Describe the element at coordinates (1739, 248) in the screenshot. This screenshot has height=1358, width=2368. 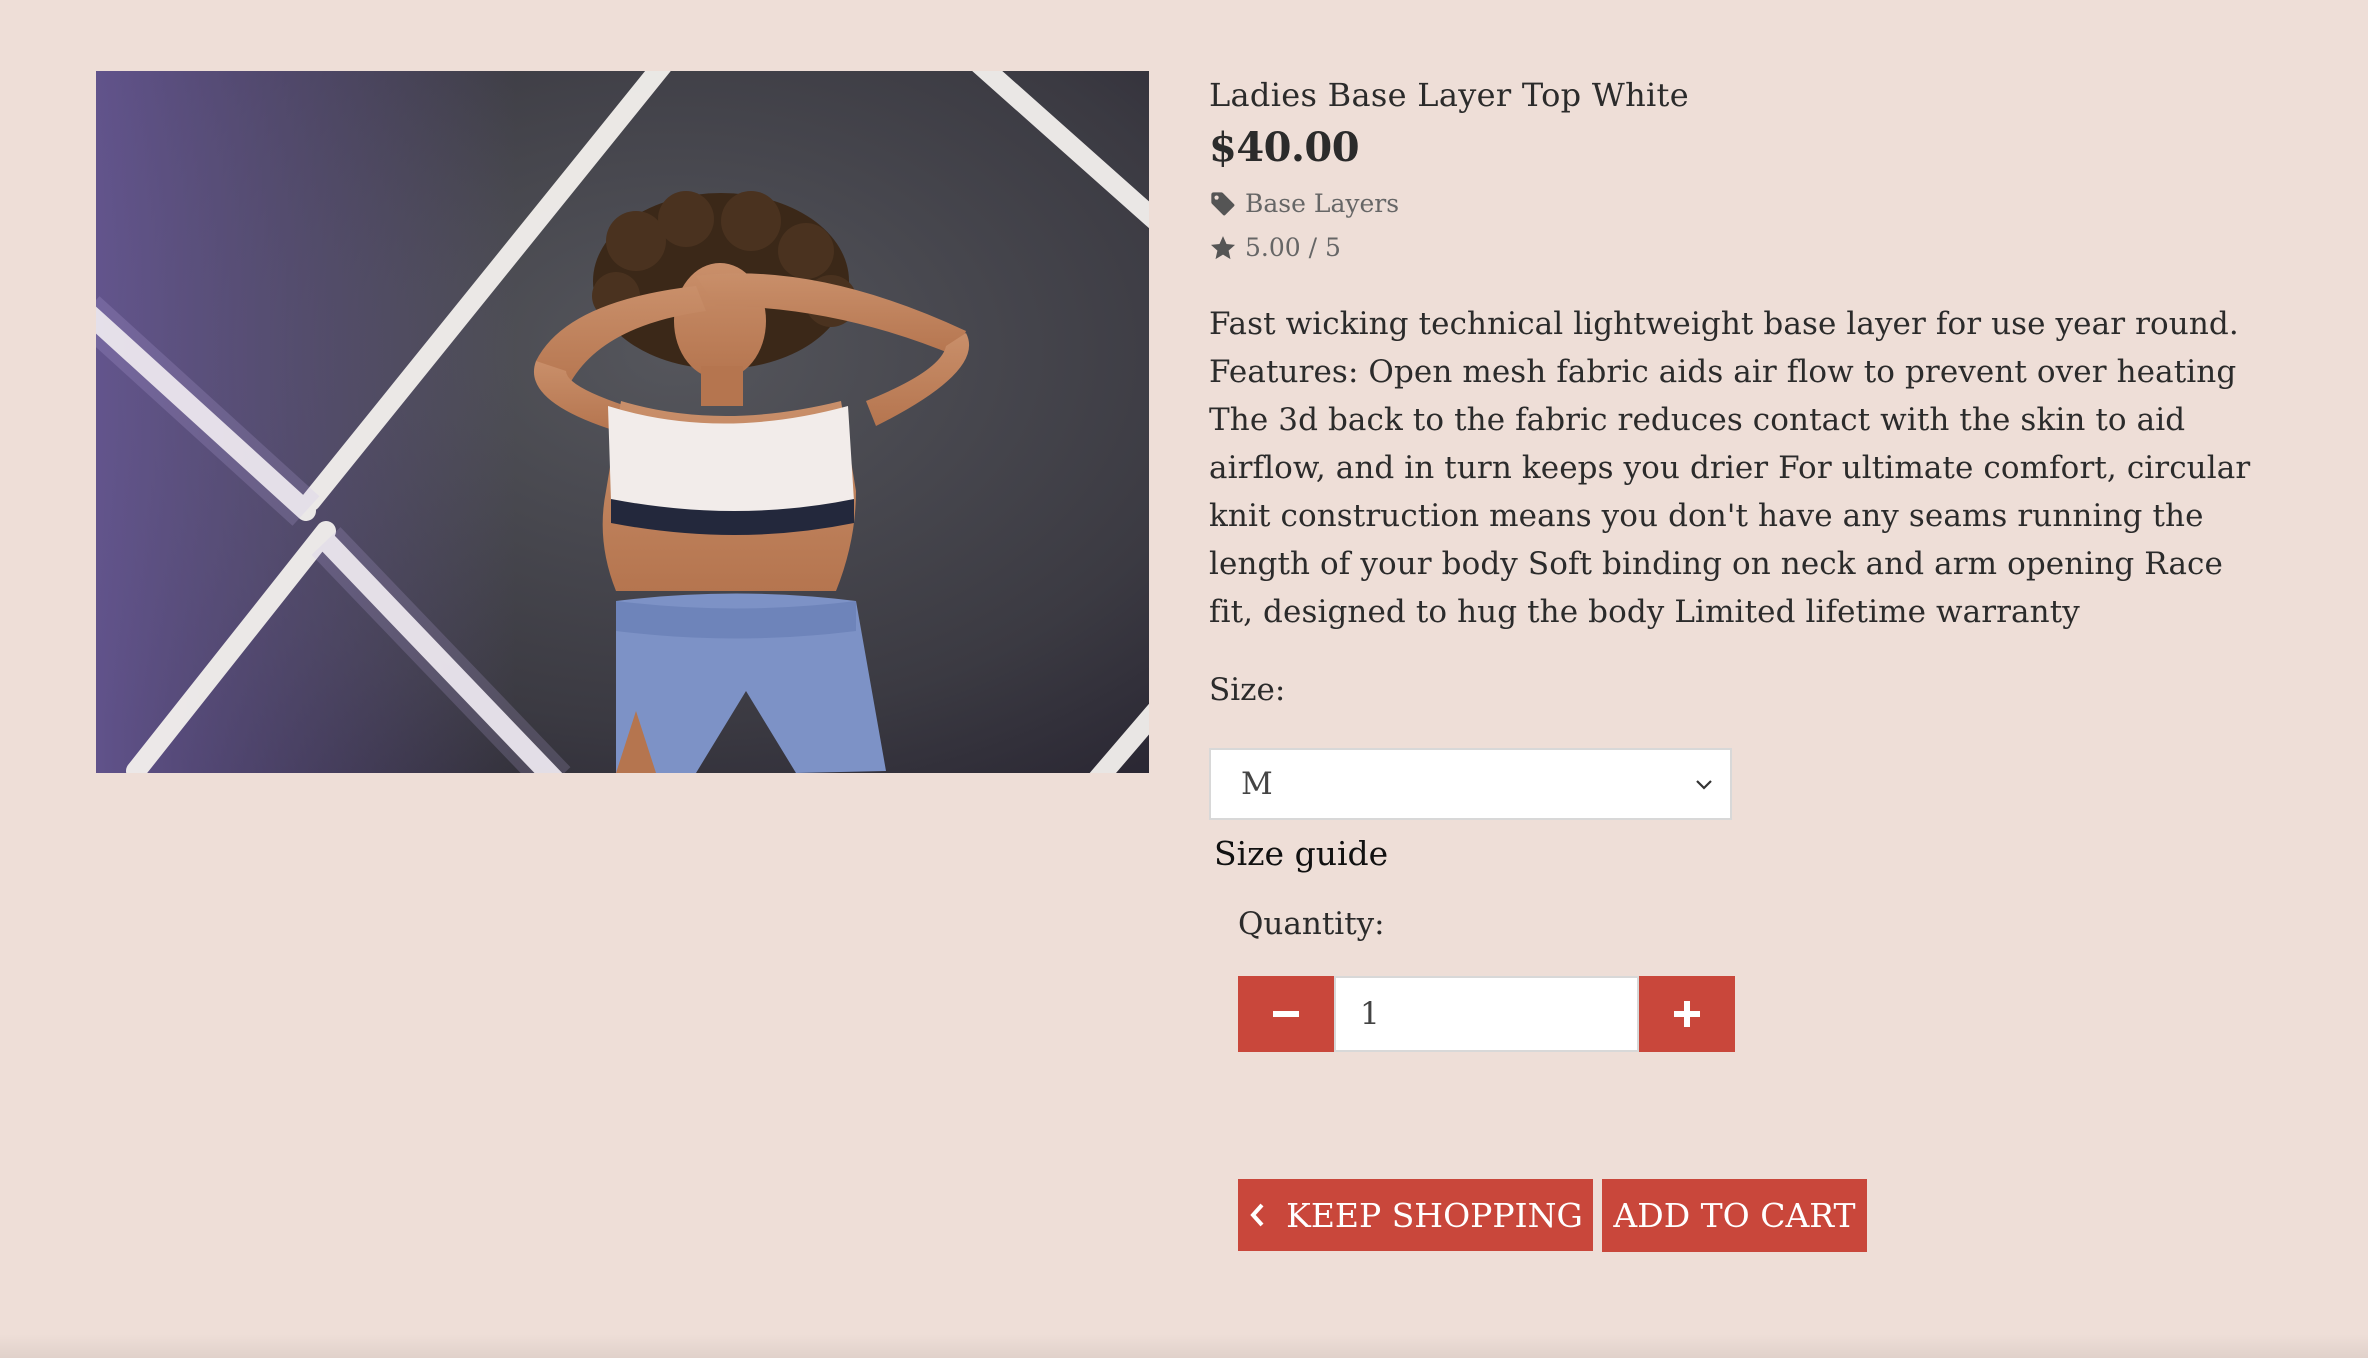
I see `product-rating: 5.00 / 5` at that location.